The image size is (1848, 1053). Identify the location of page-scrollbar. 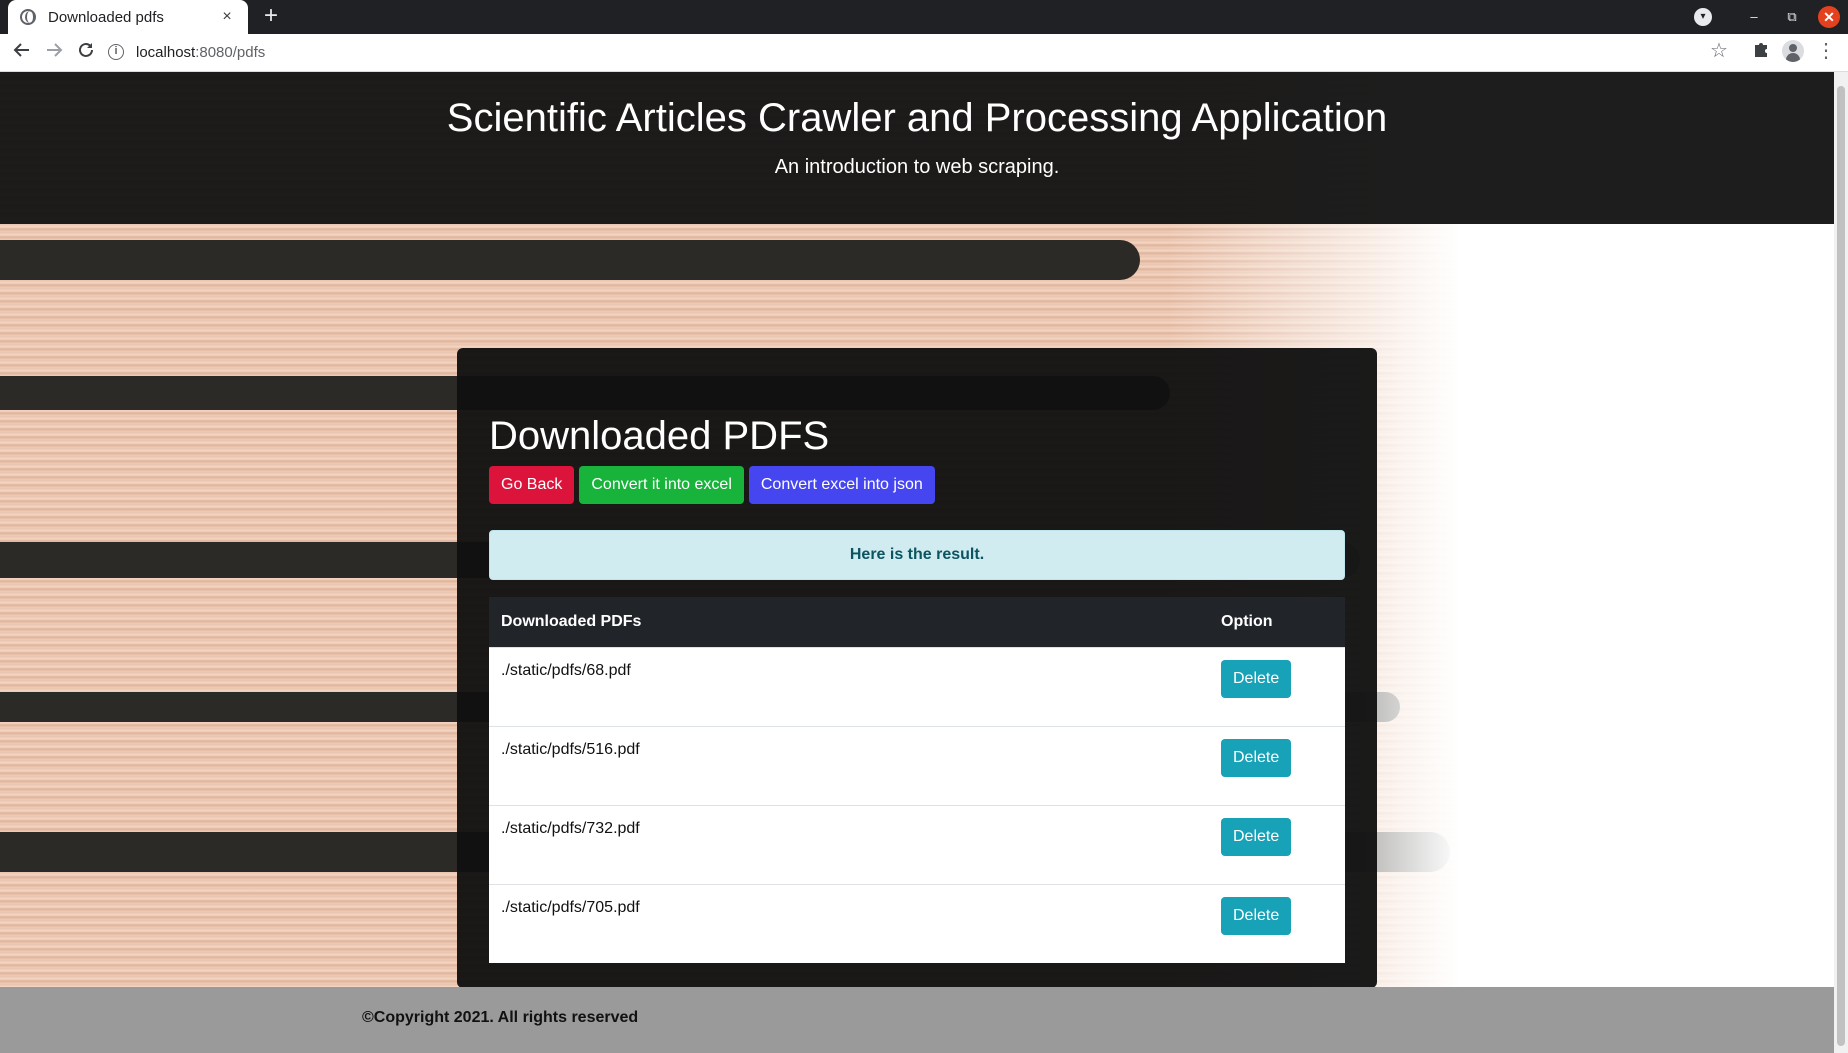
(1841, 562).